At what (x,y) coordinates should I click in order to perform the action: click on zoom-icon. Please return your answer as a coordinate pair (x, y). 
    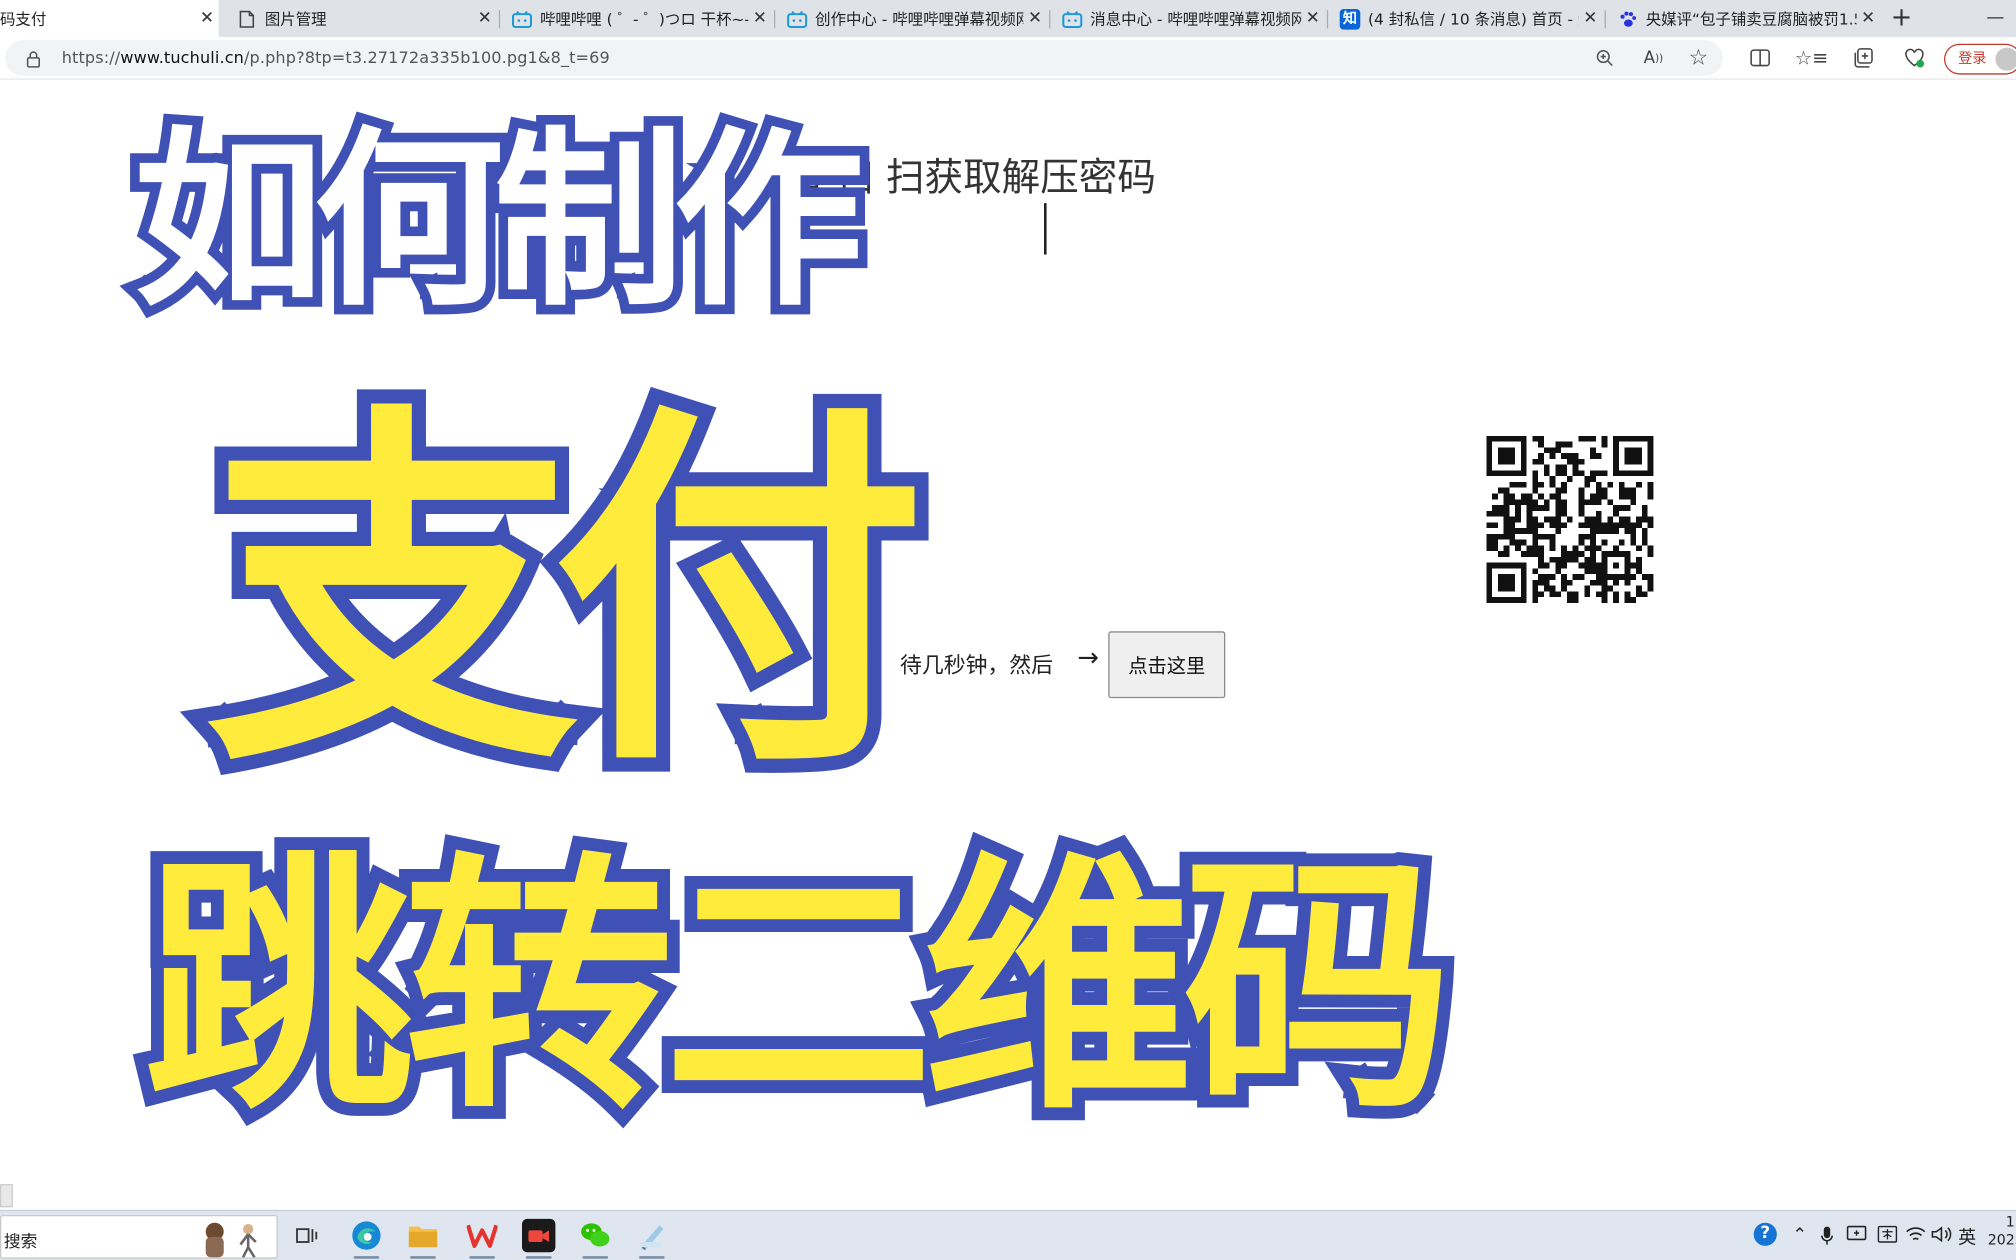
    Looking at the image, I should click on (1604, 58).